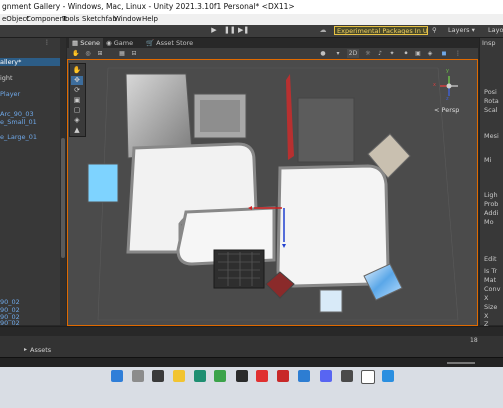 This screenshot has height=408, width=503. I want to click on global-icon: ⊞, so click(100, 53).